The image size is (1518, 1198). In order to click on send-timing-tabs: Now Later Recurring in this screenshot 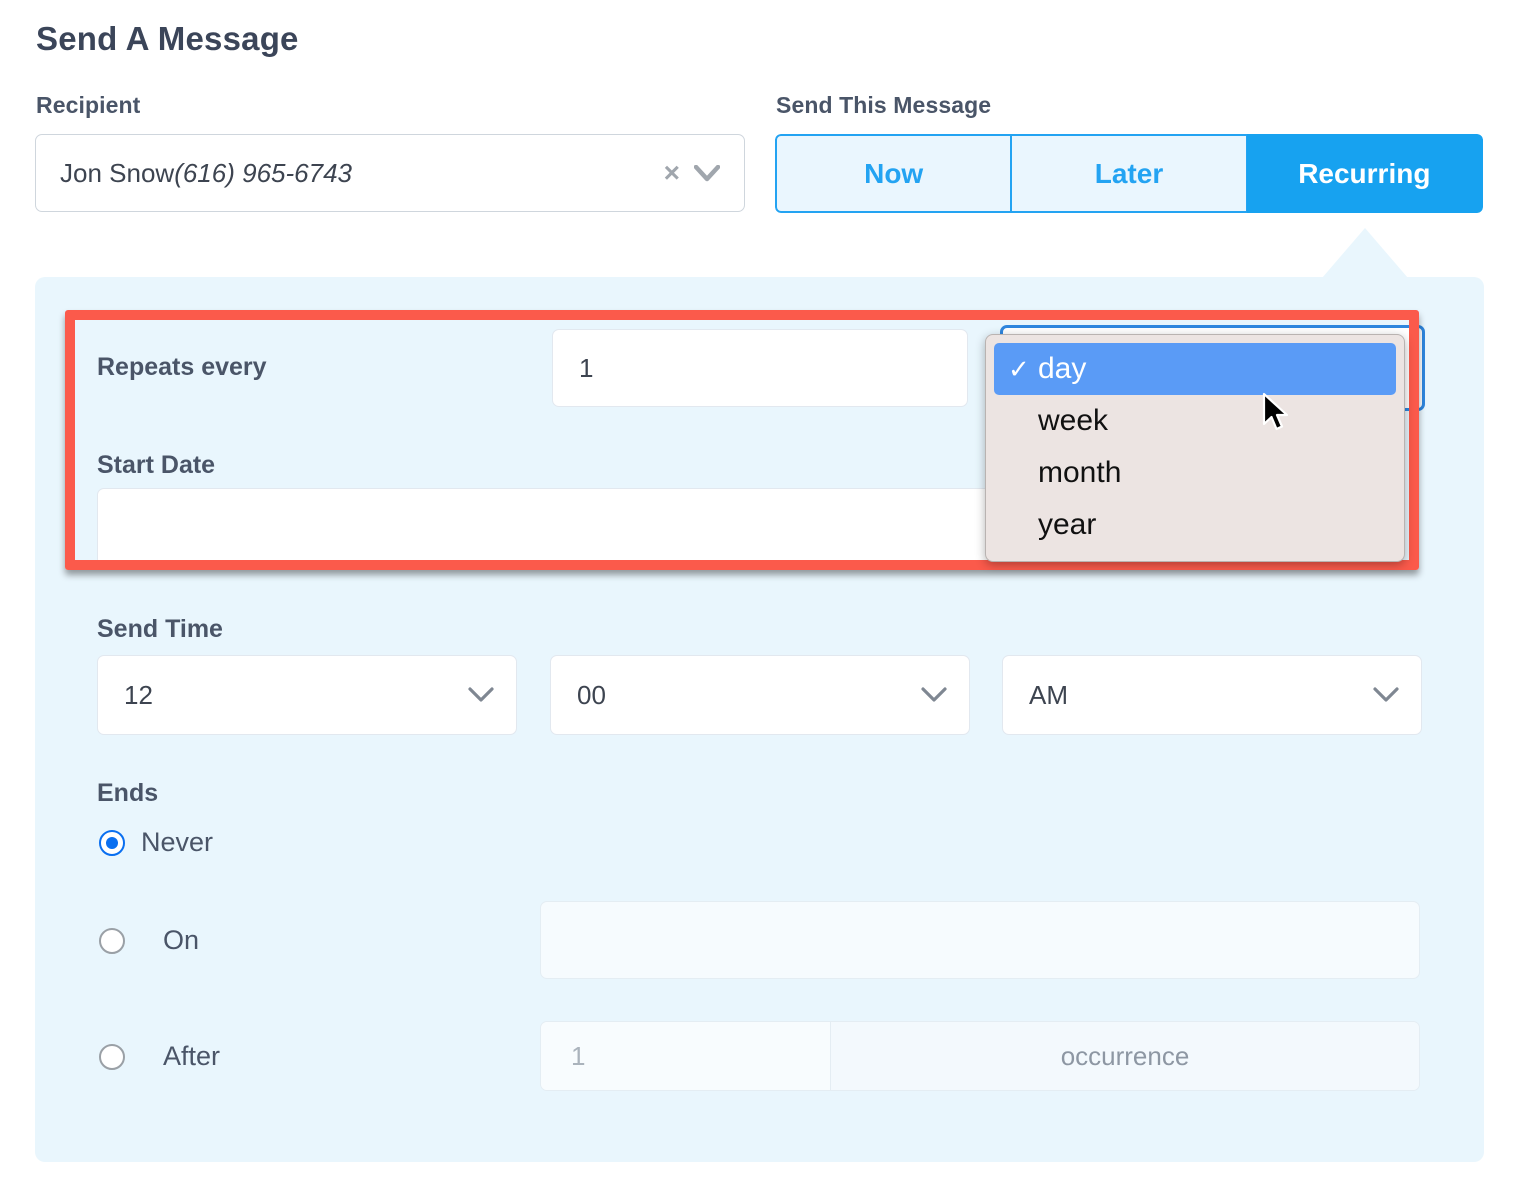, I will do `click(1129, 173)`.